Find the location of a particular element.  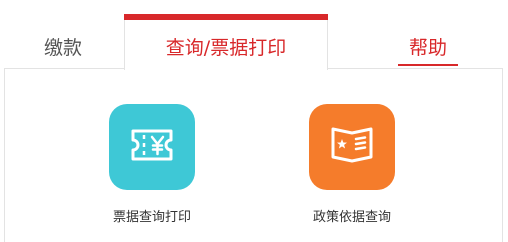

tab-help-label: 帮助 is located at coordinates (427, 47).